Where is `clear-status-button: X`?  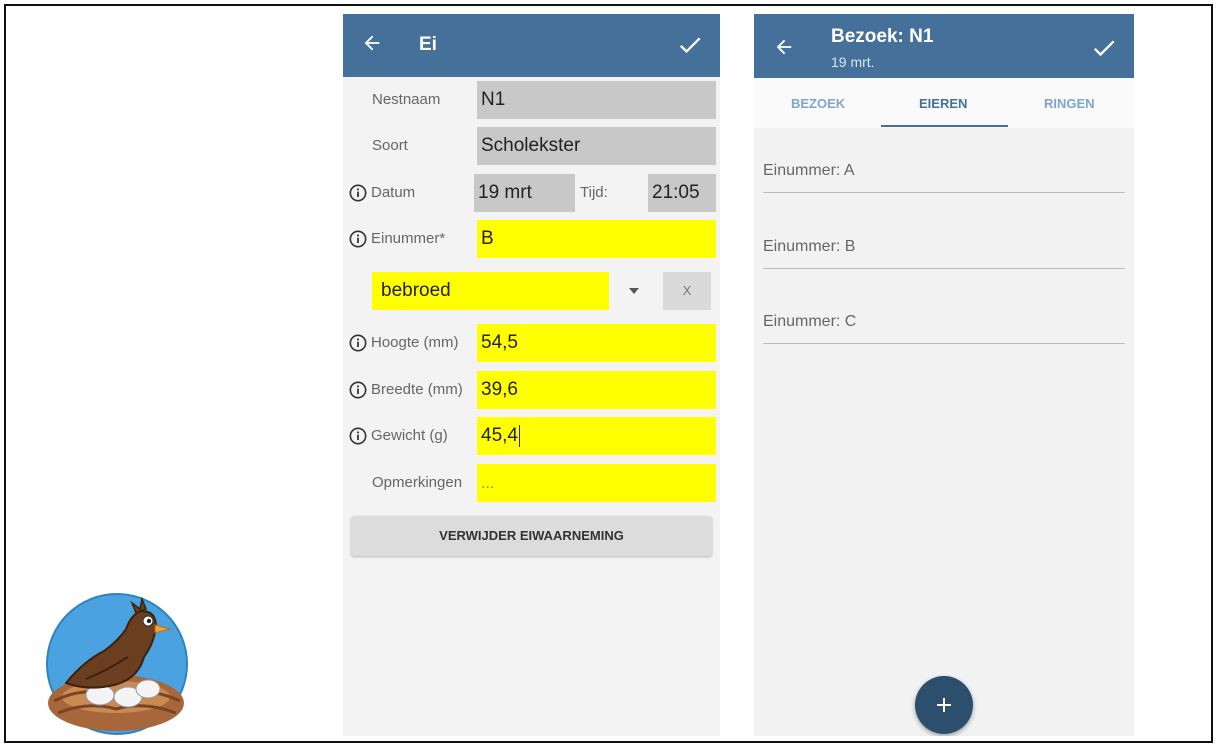
clear-status-button: X is located at coordinates (687, 291).